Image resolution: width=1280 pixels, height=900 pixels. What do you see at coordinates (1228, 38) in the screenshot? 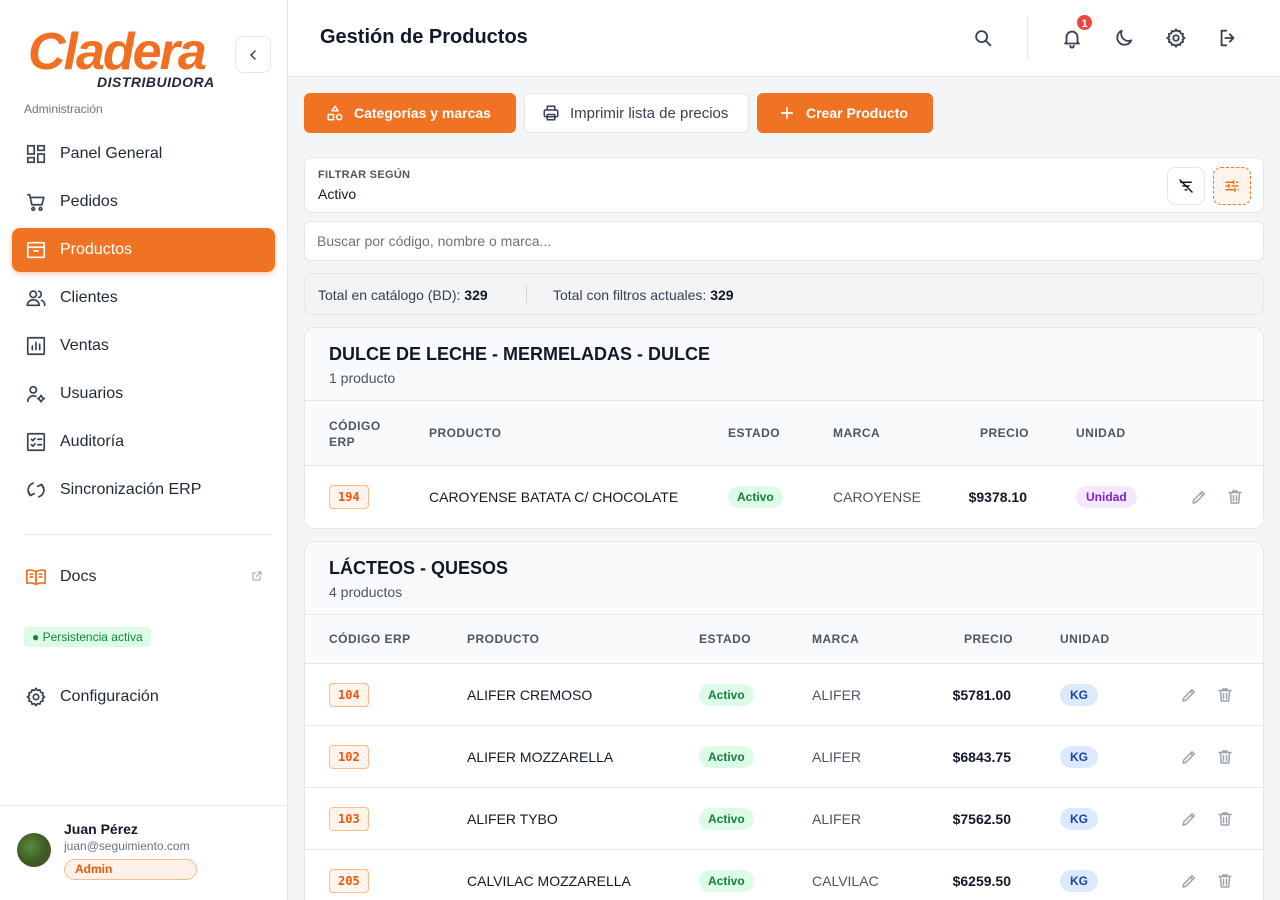
I see `logout-icon` at bounding box center [1228, 38].